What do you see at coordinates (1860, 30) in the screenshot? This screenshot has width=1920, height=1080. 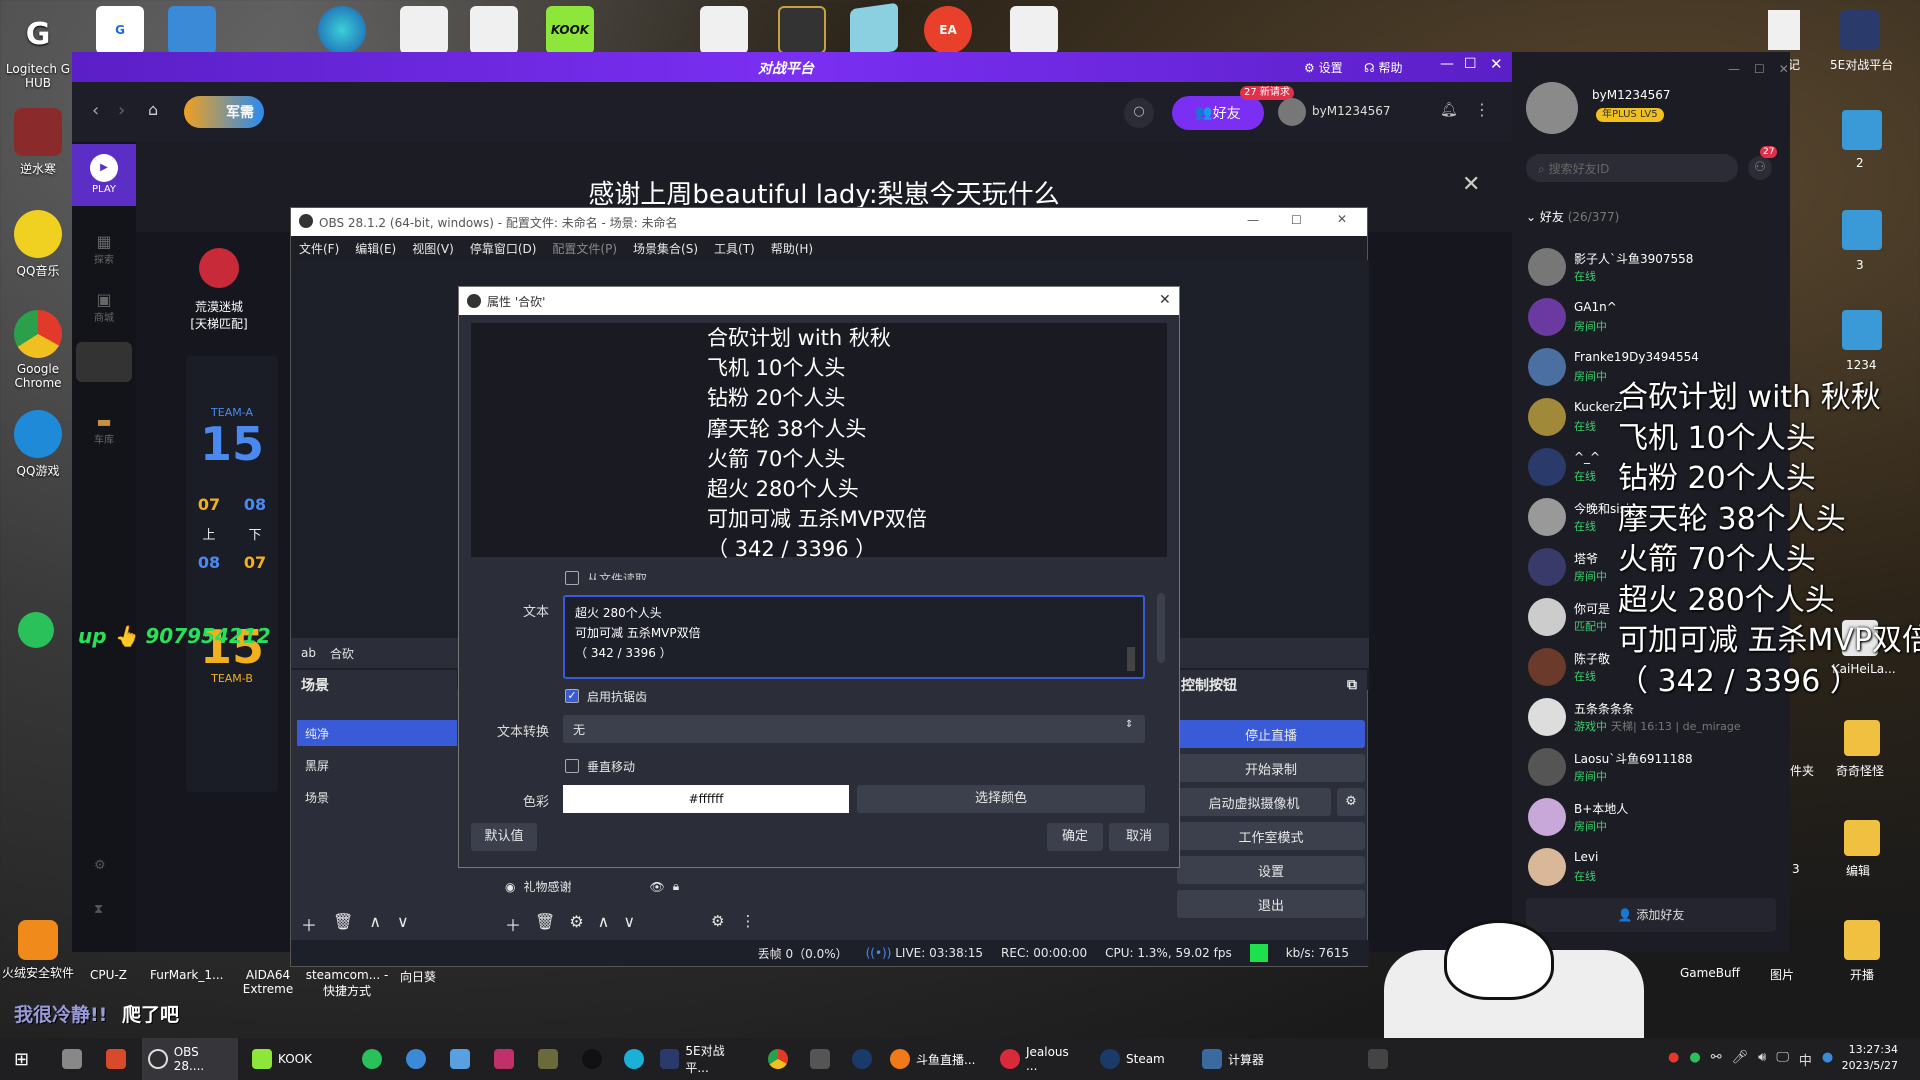 I see `5e-icon` at bounding box center [1860, 30].